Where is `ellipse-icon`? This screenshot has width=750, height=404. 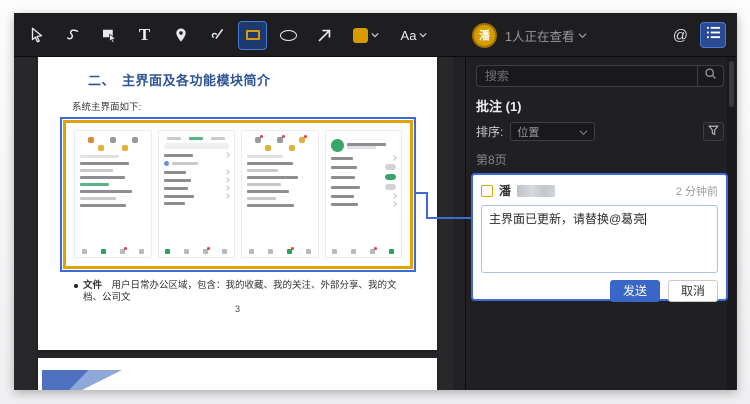 ellipse-icon is located at coordinates (288, 35).